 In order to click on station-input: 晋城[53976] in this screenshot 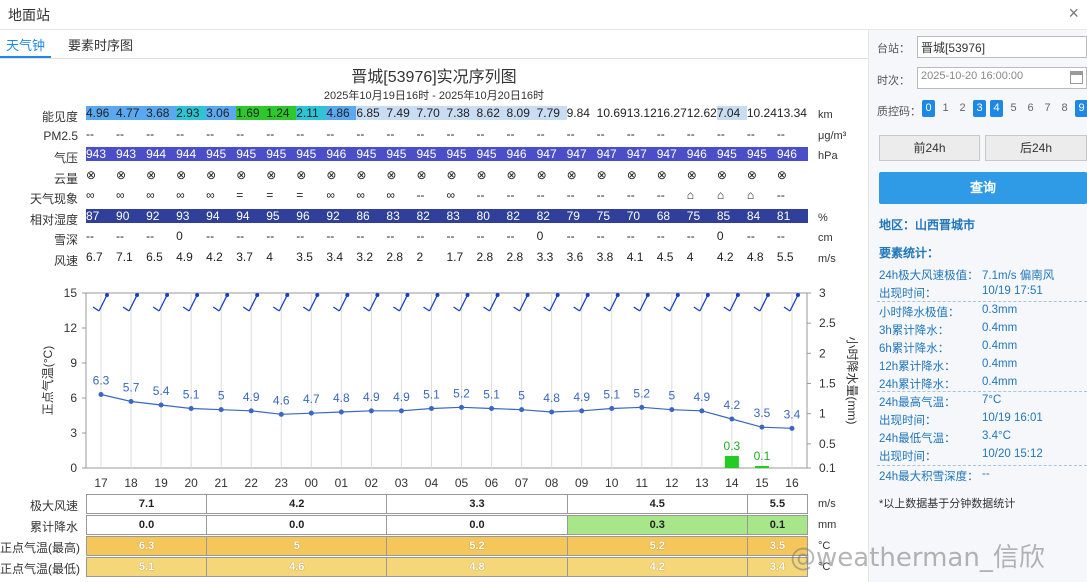, I will do `click(1002, 47)`.